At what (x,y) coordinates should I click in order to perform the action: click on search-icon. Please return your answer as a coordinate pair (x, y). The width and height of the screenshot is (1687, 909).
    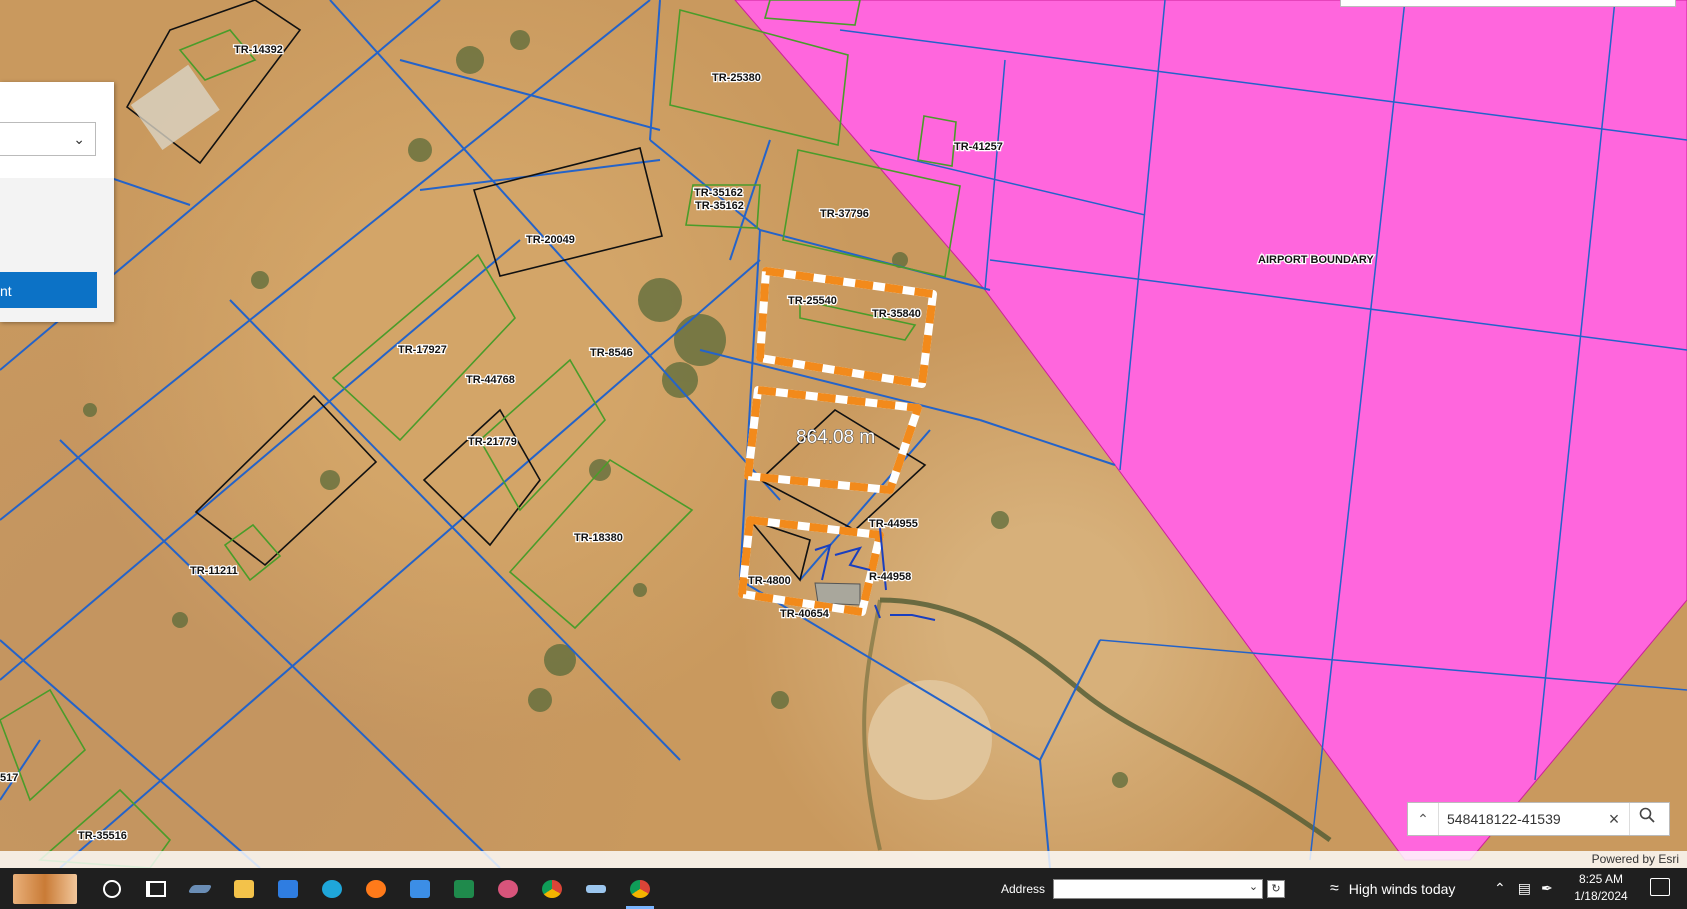
    Looking at the image, I should click on (1646, 819).